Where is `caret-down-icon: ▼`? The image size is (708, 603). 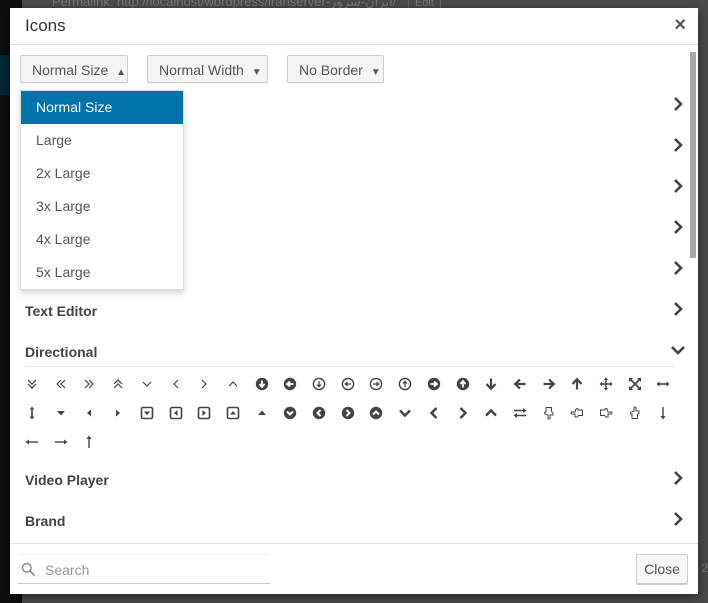
caret-down-icon: ▼ is located at coordinates (256, 72).